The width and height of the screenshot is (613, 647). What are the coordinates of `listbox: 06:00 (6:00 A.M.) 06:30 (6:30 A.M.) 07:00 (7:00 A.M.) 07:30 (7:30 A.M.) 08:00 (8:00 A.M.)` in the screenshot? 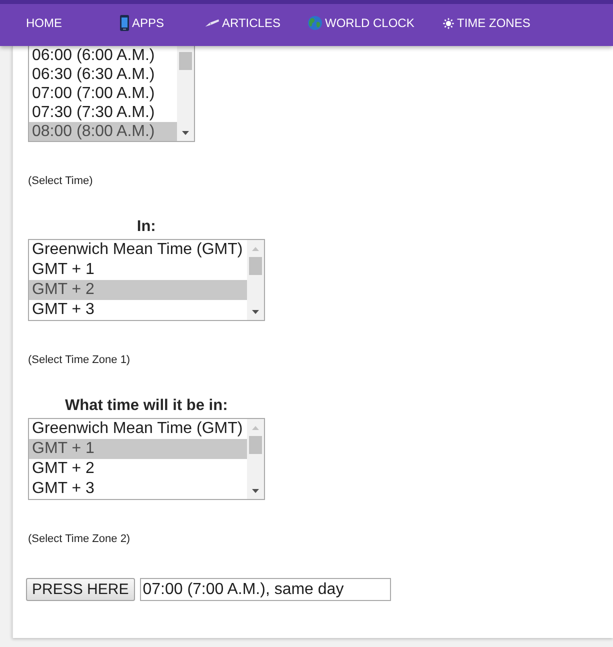 It's located at (111, 94).